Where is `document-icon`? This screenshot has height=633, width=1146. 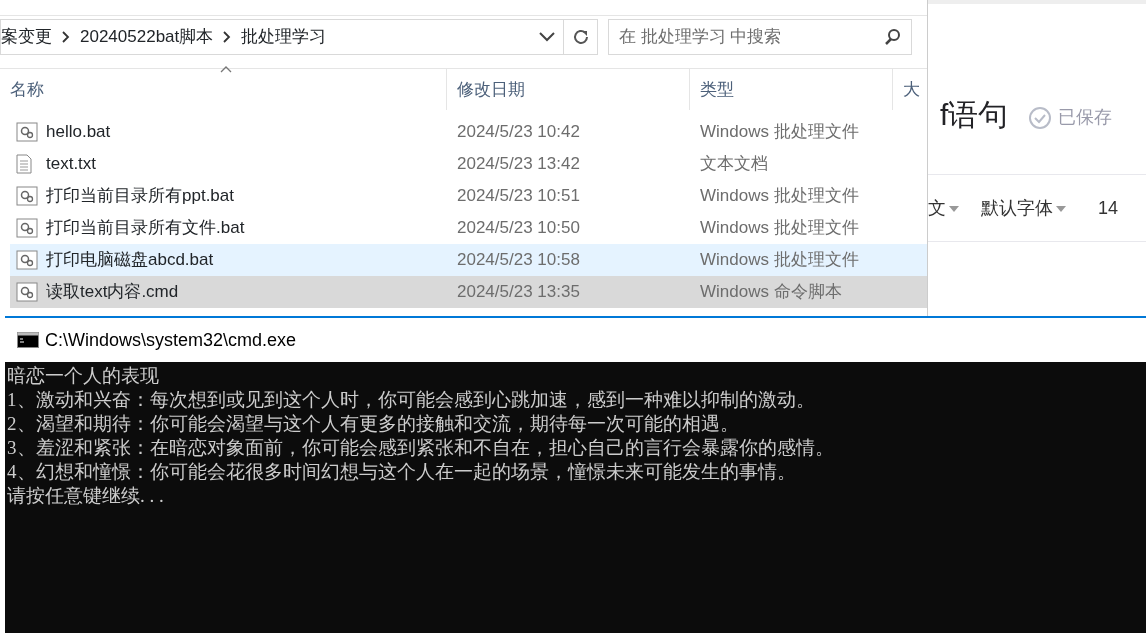 document-icon is located at coordinates (24, 164).